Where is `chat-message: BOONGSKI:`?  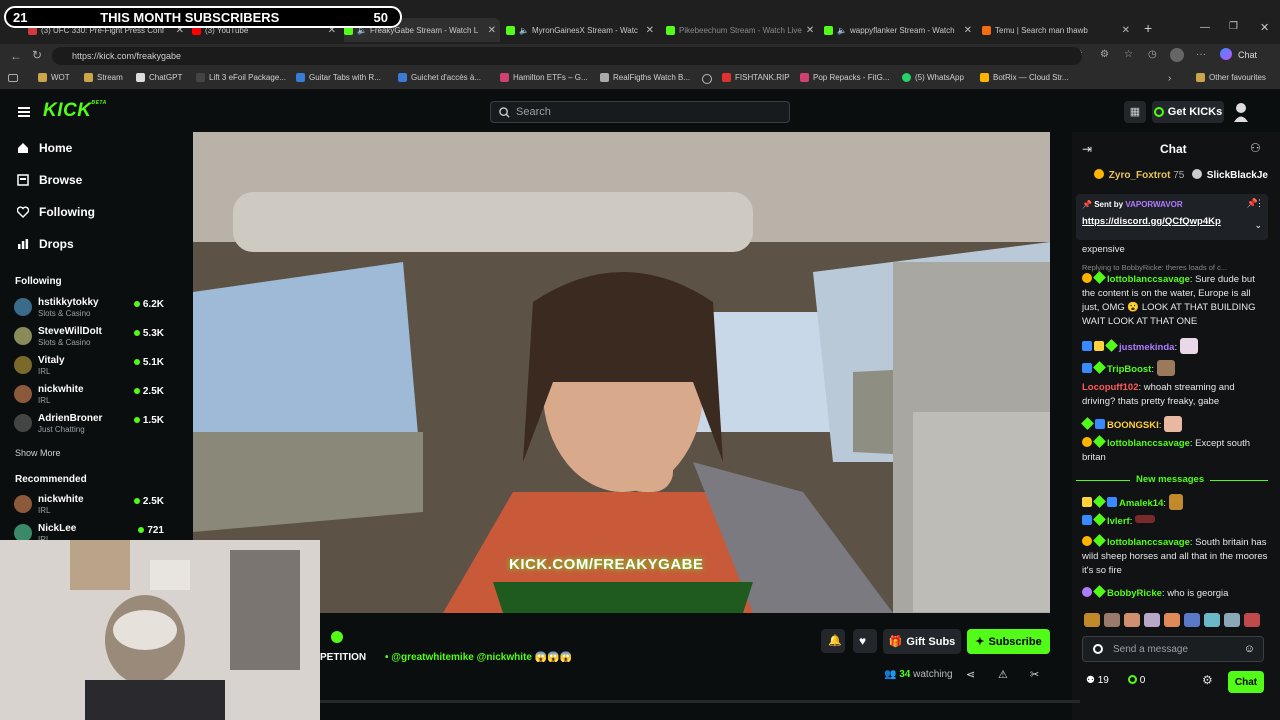
chat-message: BOONGSKI: is located at coordinates (1174, 424).